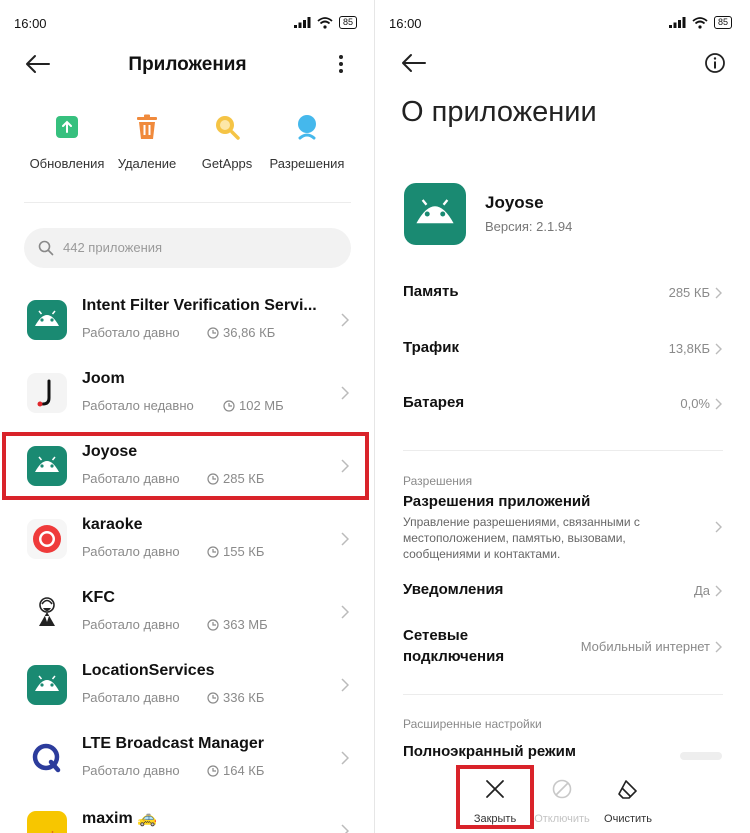 The width and height of the screenshot is (750, 833). Describe the element at coordinates (148, 670) in the screenshot. I see `app-name: LocationServices` at that location.